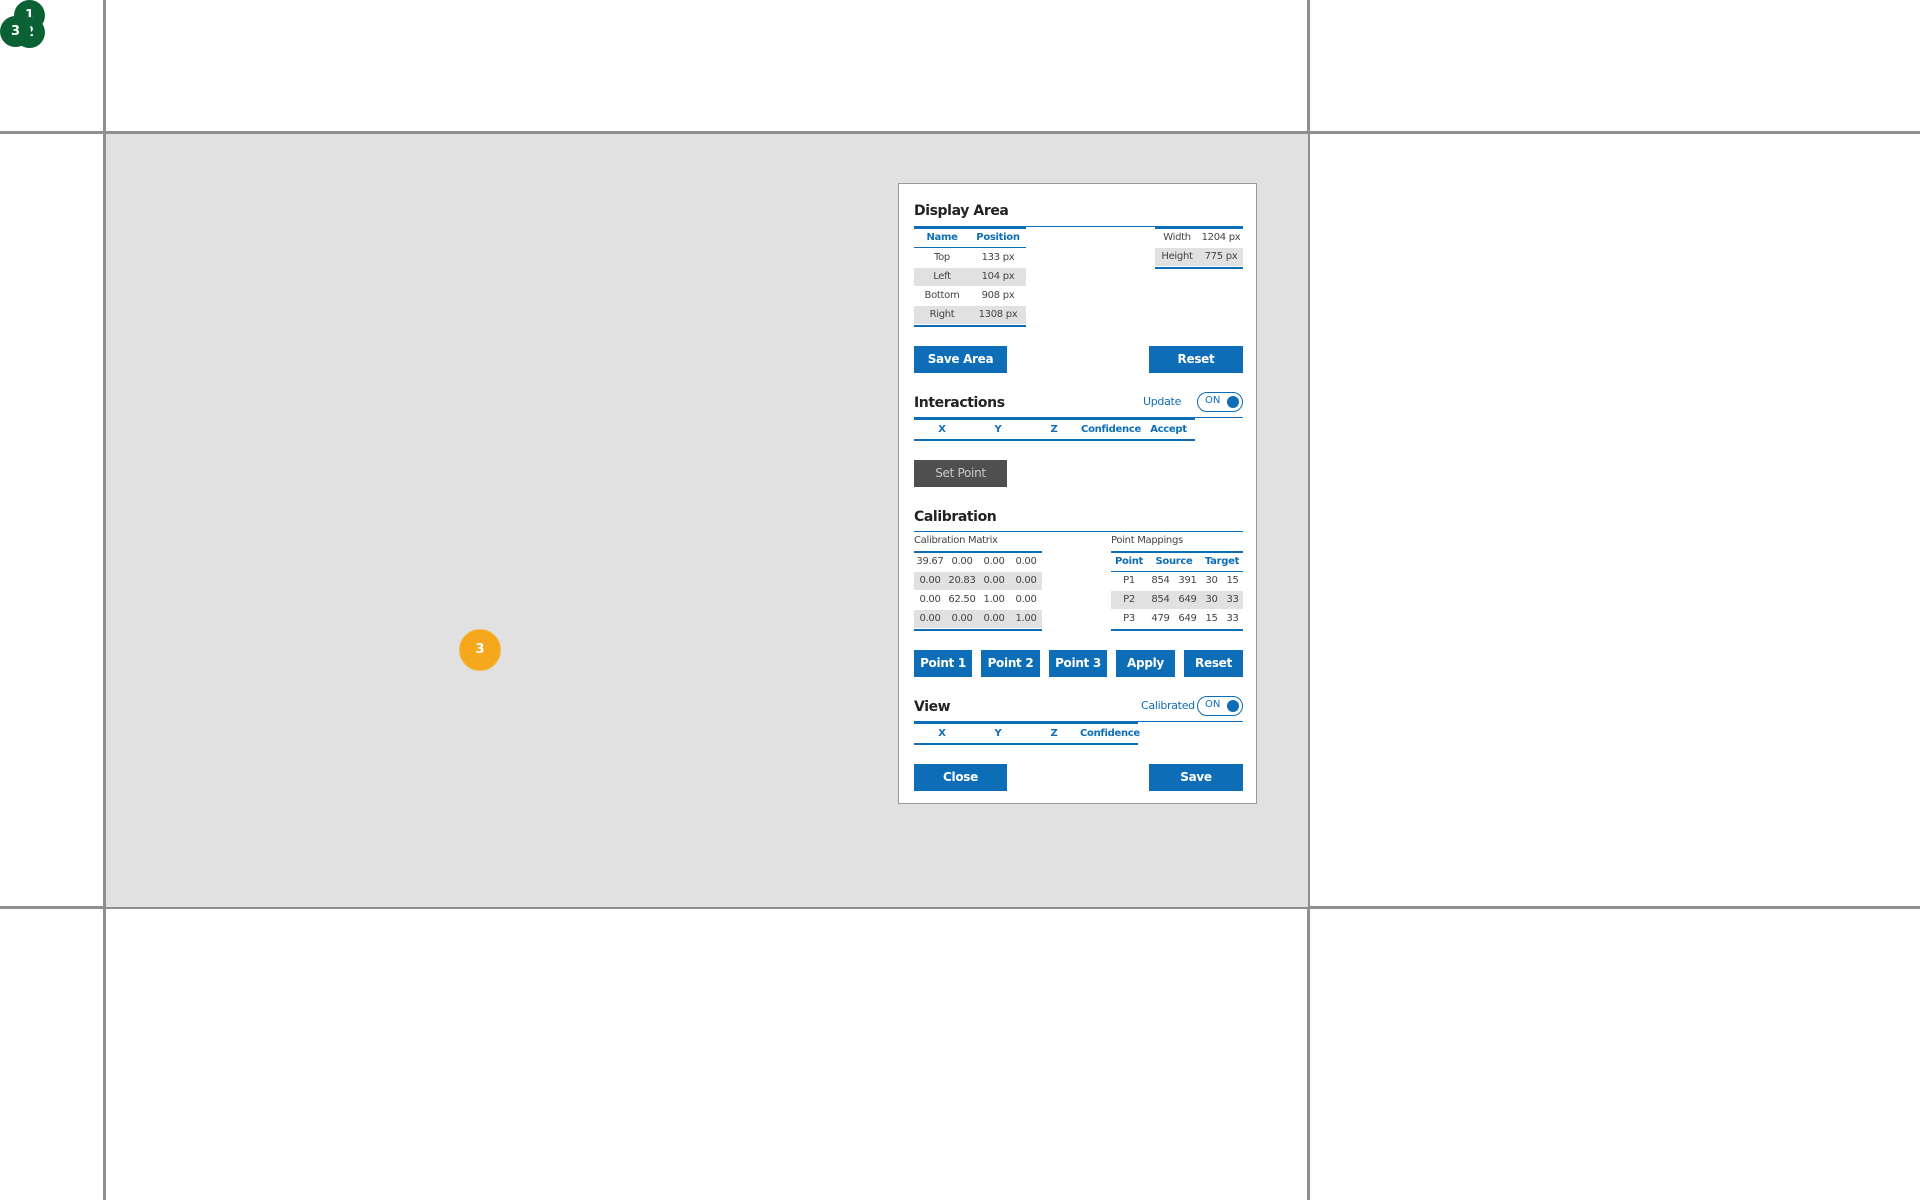  I want to click on calibrated-toggle: ON, so click(1220, 706).